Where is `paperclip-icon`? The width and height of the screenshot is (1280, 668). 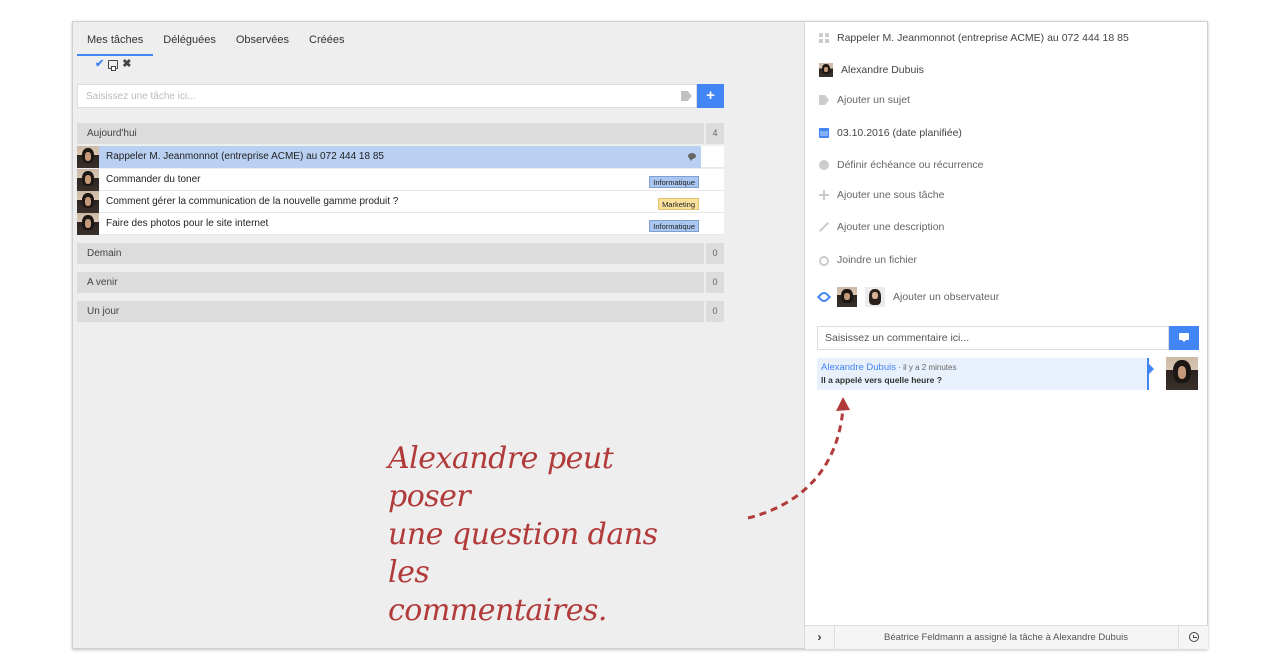 paperclip-icon is located at coordinates (824, 261).